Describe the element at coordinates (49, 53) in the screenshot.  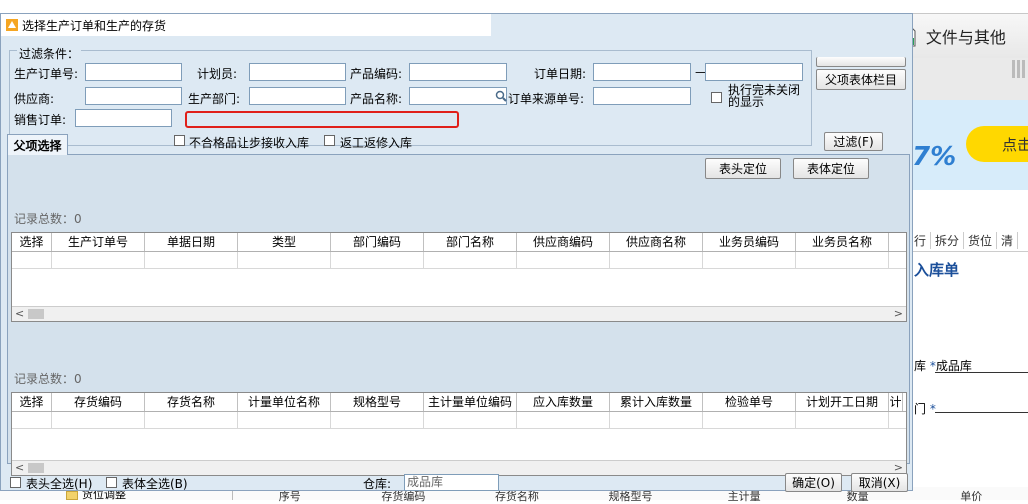
I see `filter-legend: 过滤条件：` at that location.